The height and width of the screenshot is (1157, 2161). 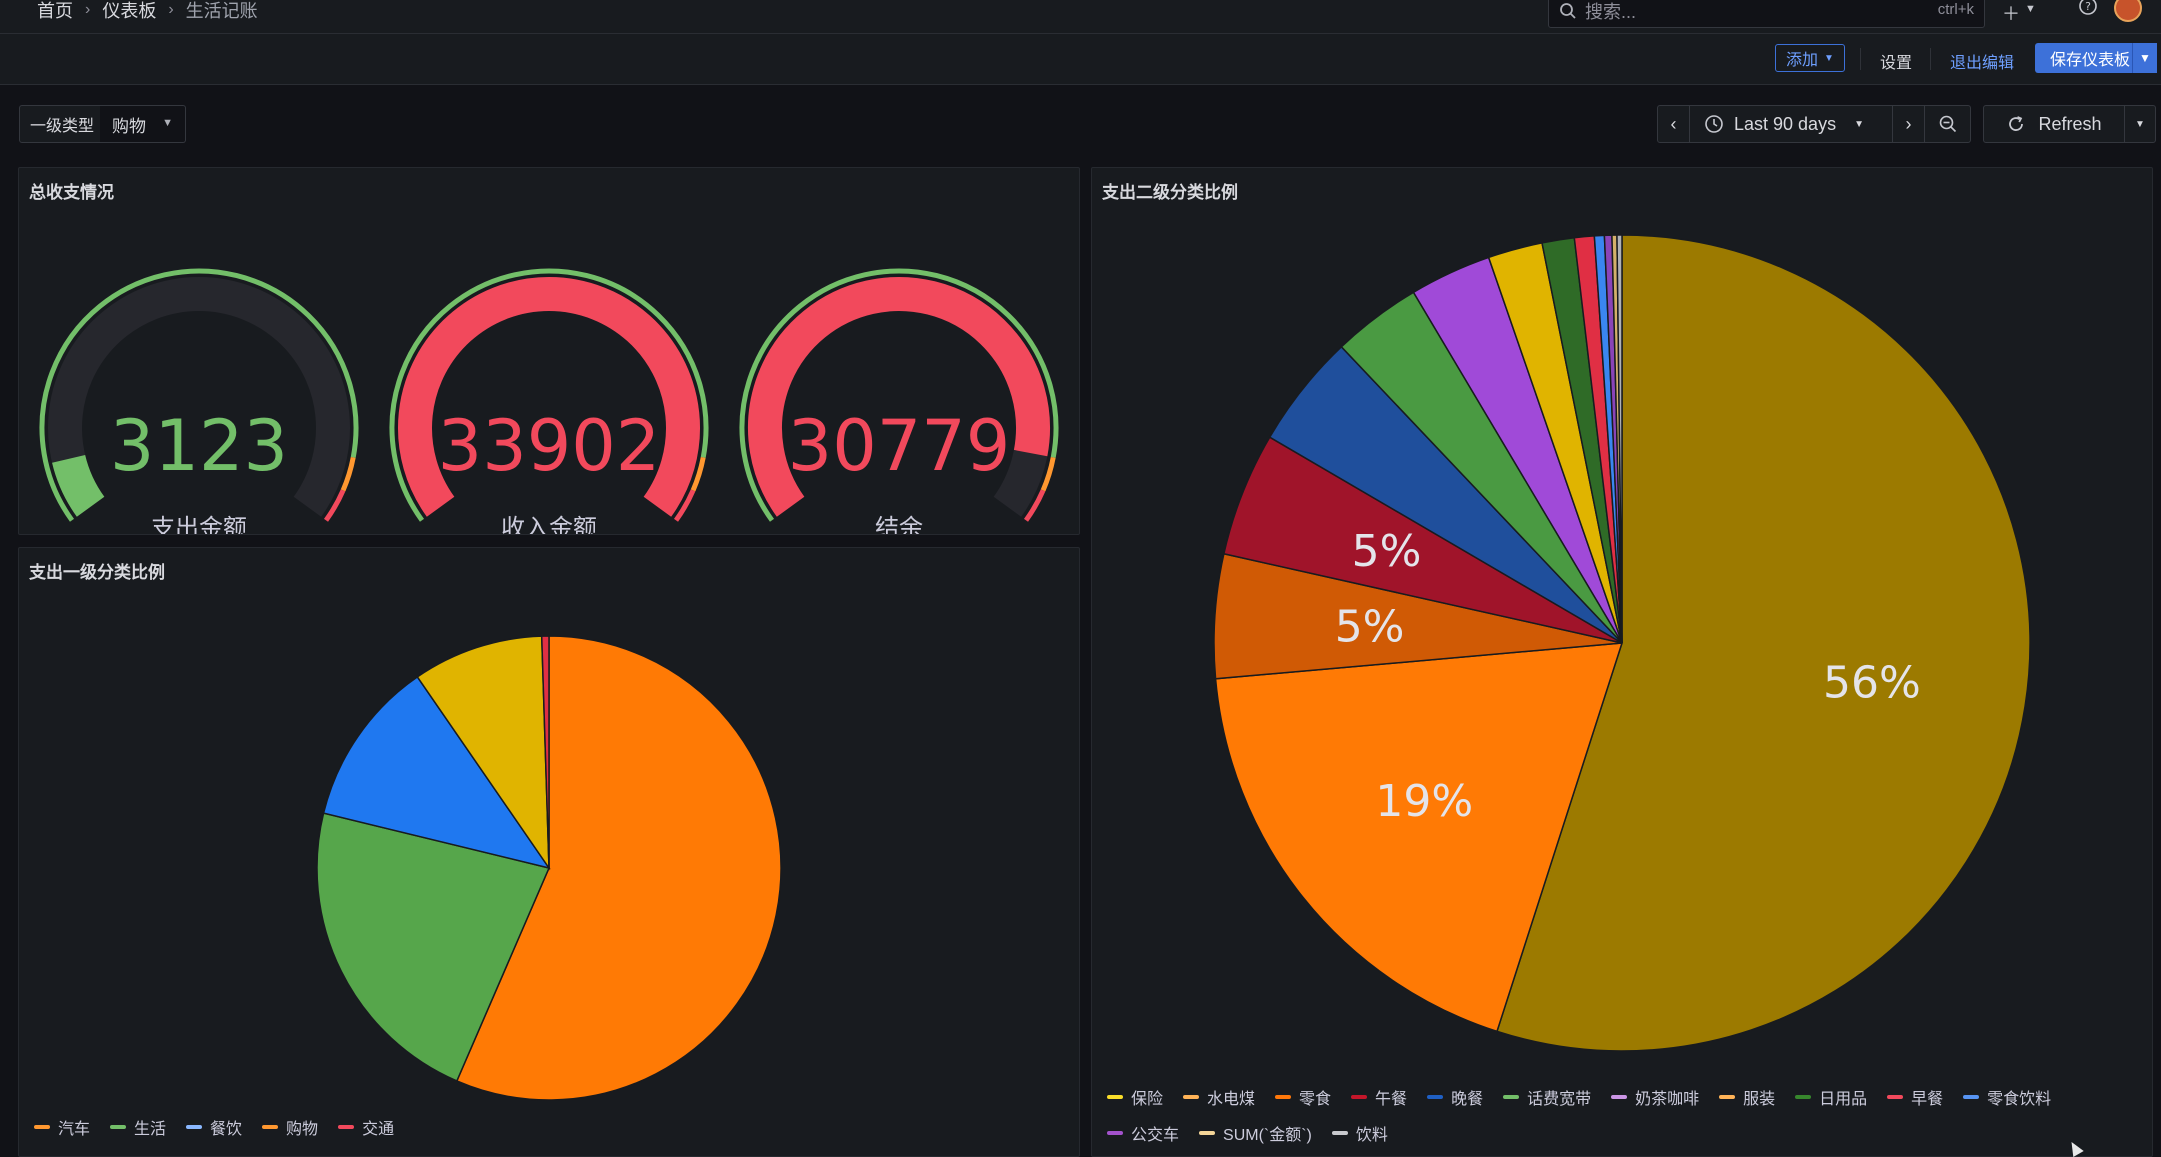 What do you see at coordinates (74, 1129) in the screenshot?
I see `legend-label: 汽车` at bounding box center [74, 1129].